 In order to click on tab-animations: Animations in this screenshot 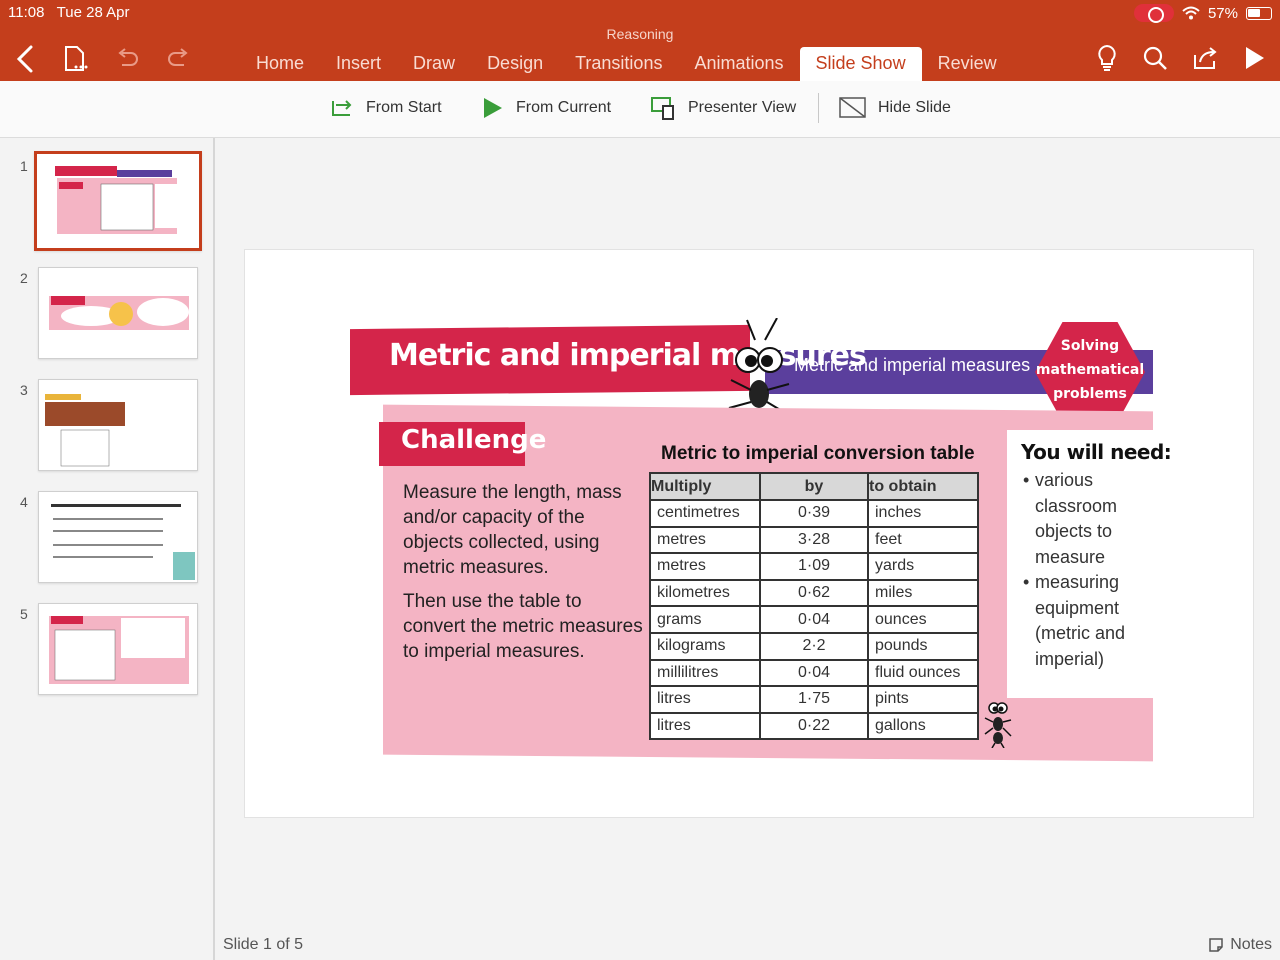, I will do `click(738, 64)`.